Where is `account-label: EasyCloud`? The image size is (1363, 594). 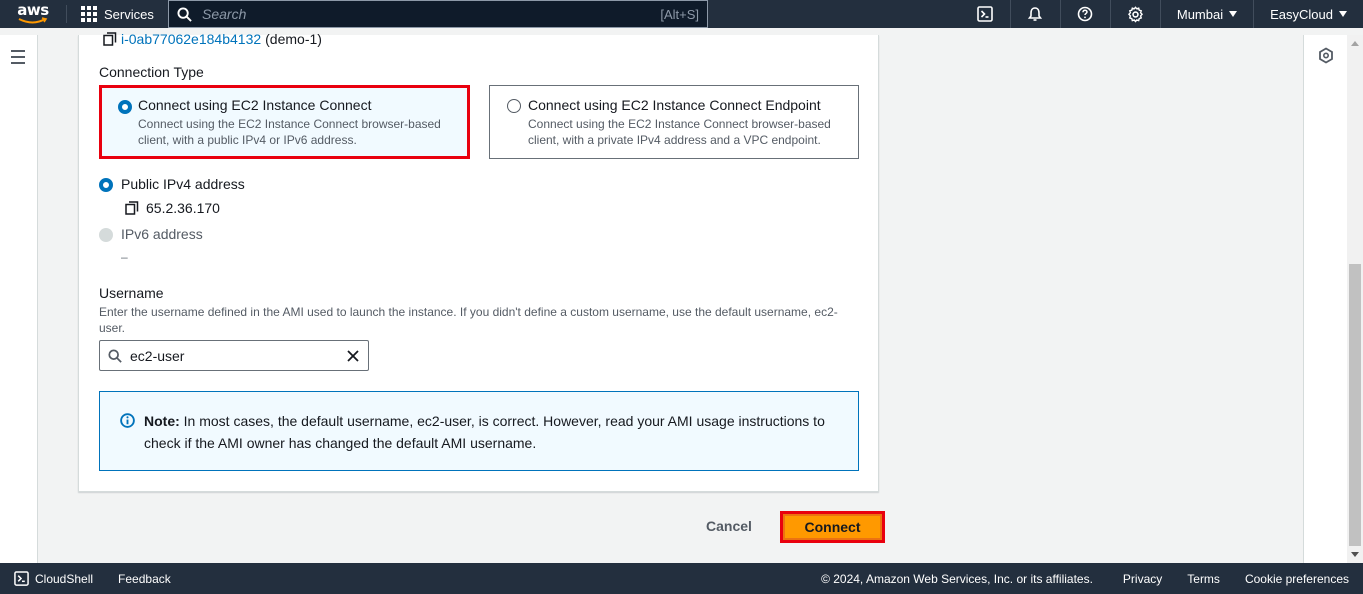 account-label: EasyCloud is located at coordinates (1301, 14).